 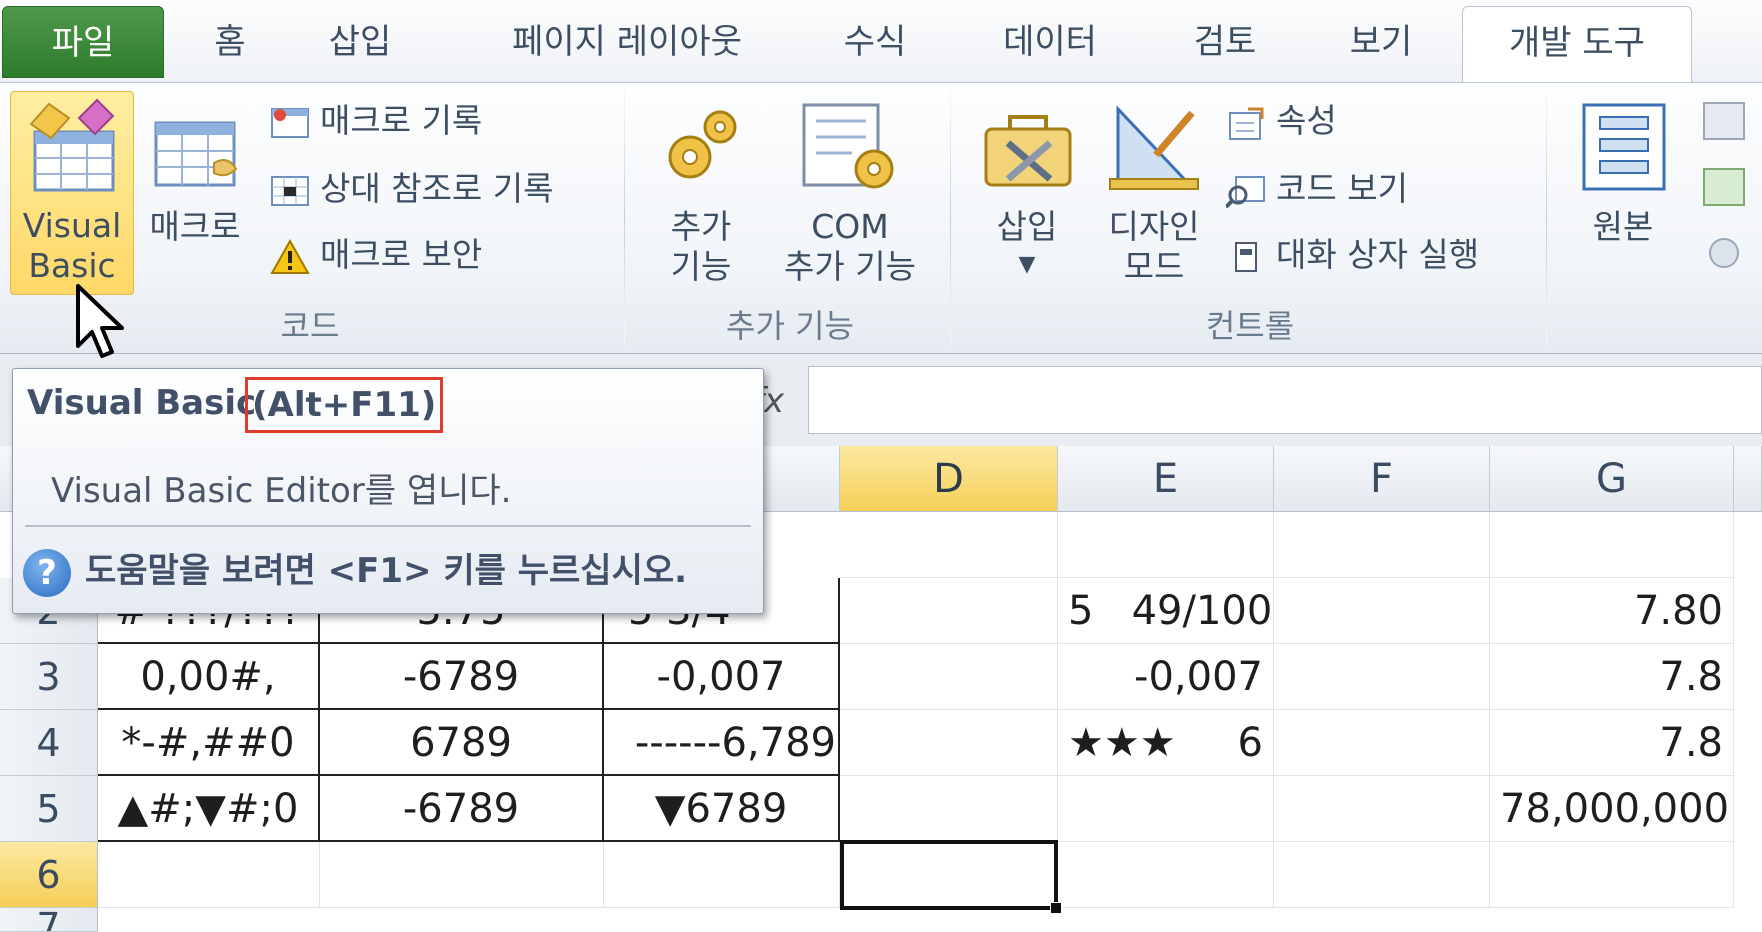 I want to click on column-header-h, so click(x=1748, y=479).